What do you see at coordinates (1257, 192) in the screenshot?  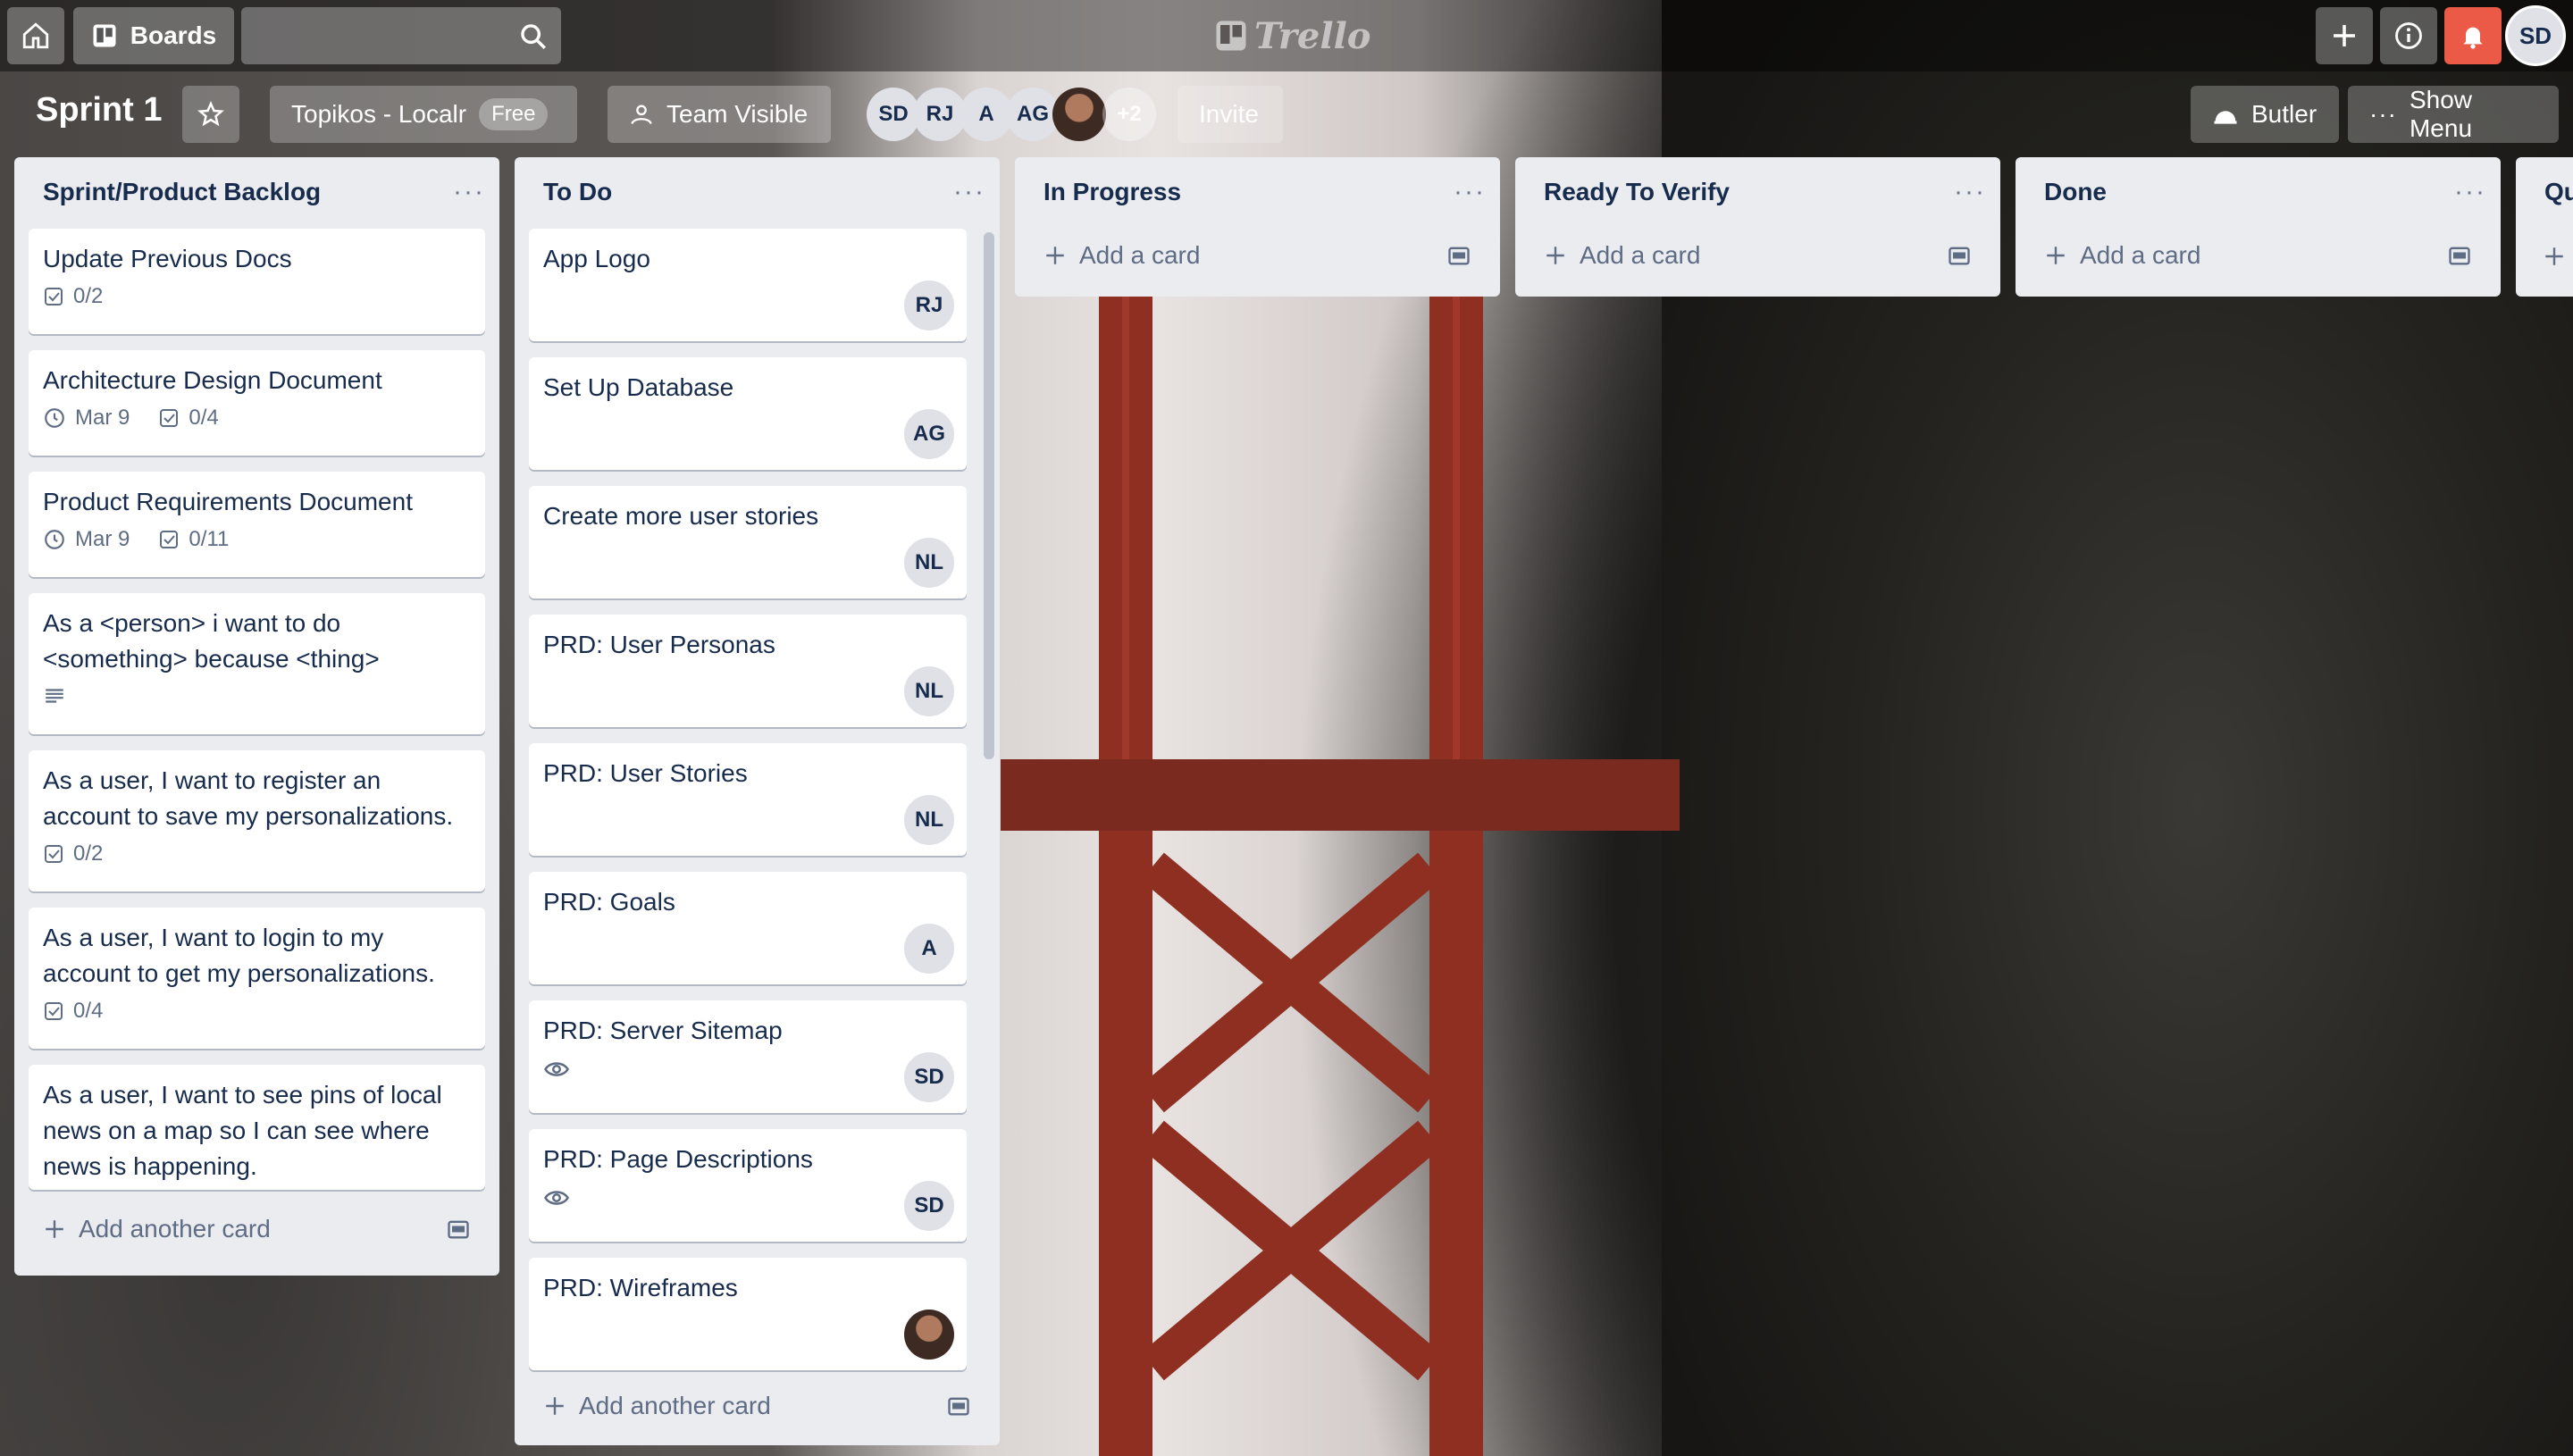 I see `list-header: In Progress ···` at bounding box center [1257, 192].